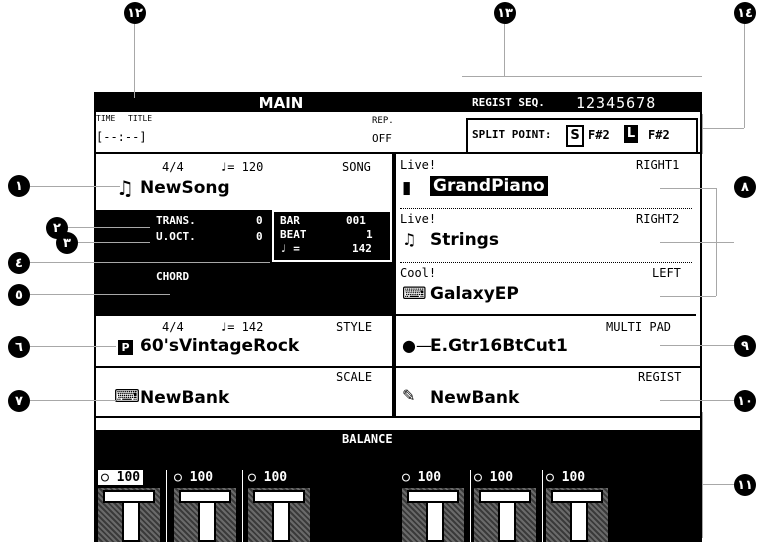  What do you see at coordinates (575, 136) in the screenshot?
I see `split-s-icon: S` at bounding box center [575, 136].